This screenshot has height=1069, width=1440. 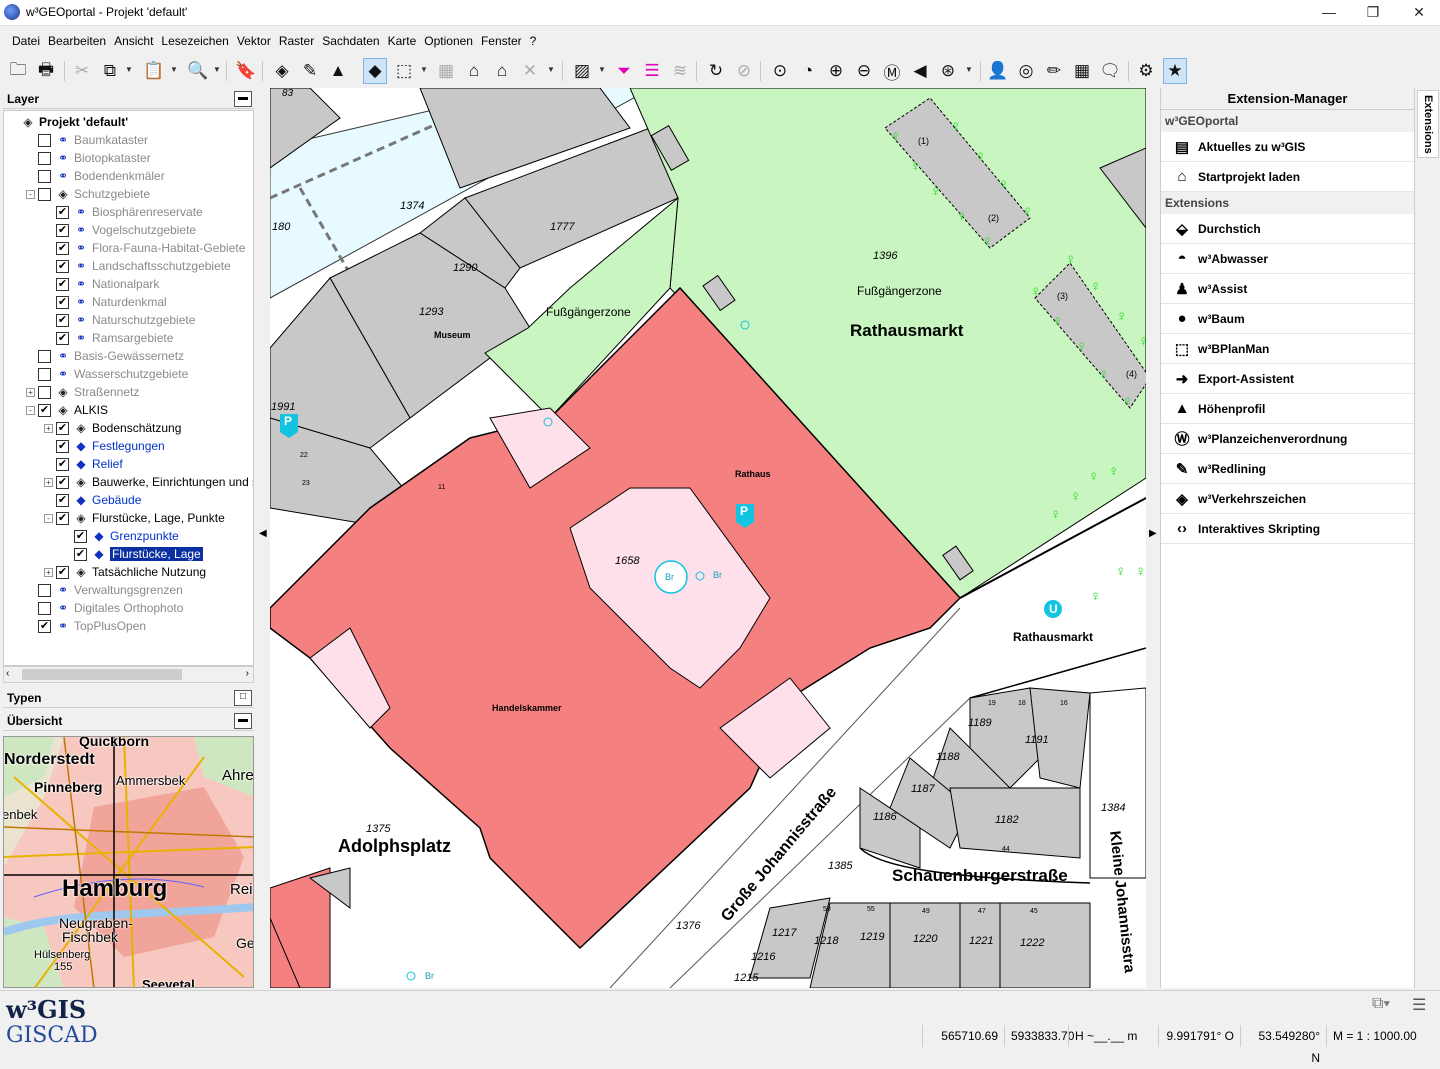 I want to click on houses-icon: ⌂, so click(x=502, y=71).